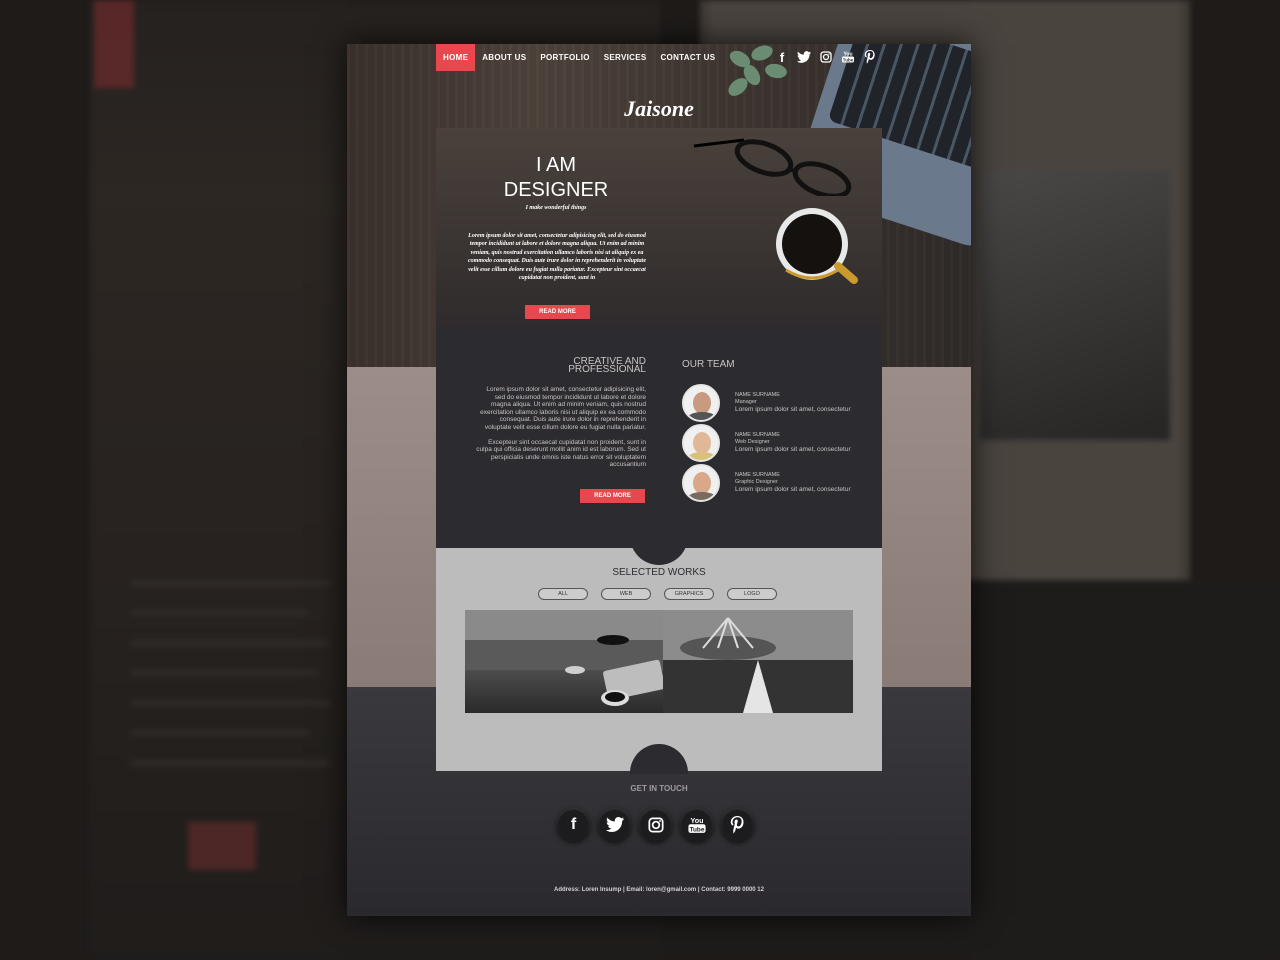 The height and width of the screenshot is (960, 1280). I want to click on hero-read-more-button: READ MORE, so click(557, 312).